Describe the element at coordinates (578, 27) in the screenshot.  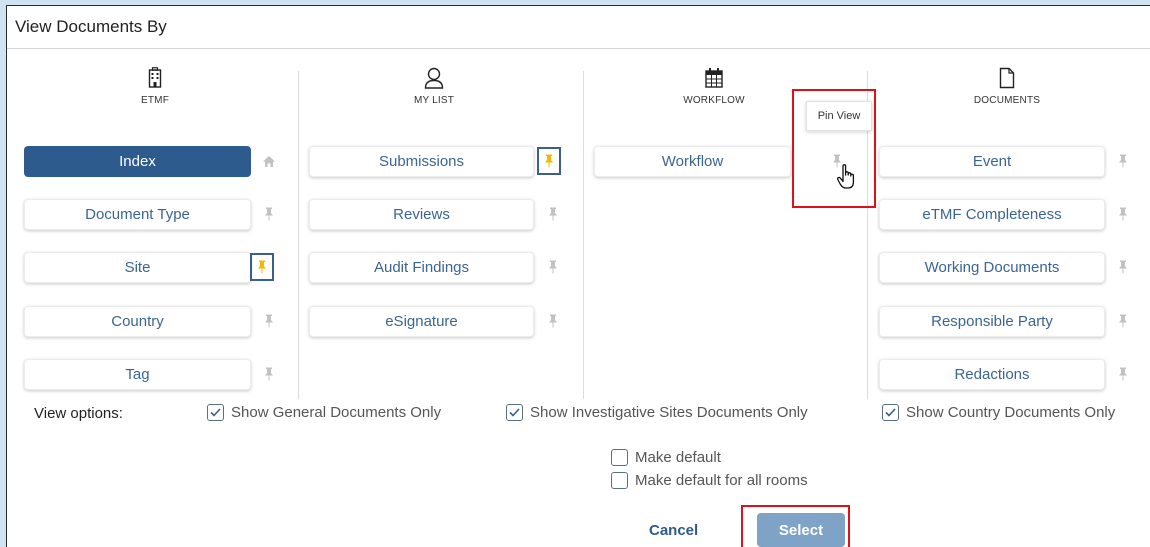
I see `dialog-header: View Documents By` at that location.